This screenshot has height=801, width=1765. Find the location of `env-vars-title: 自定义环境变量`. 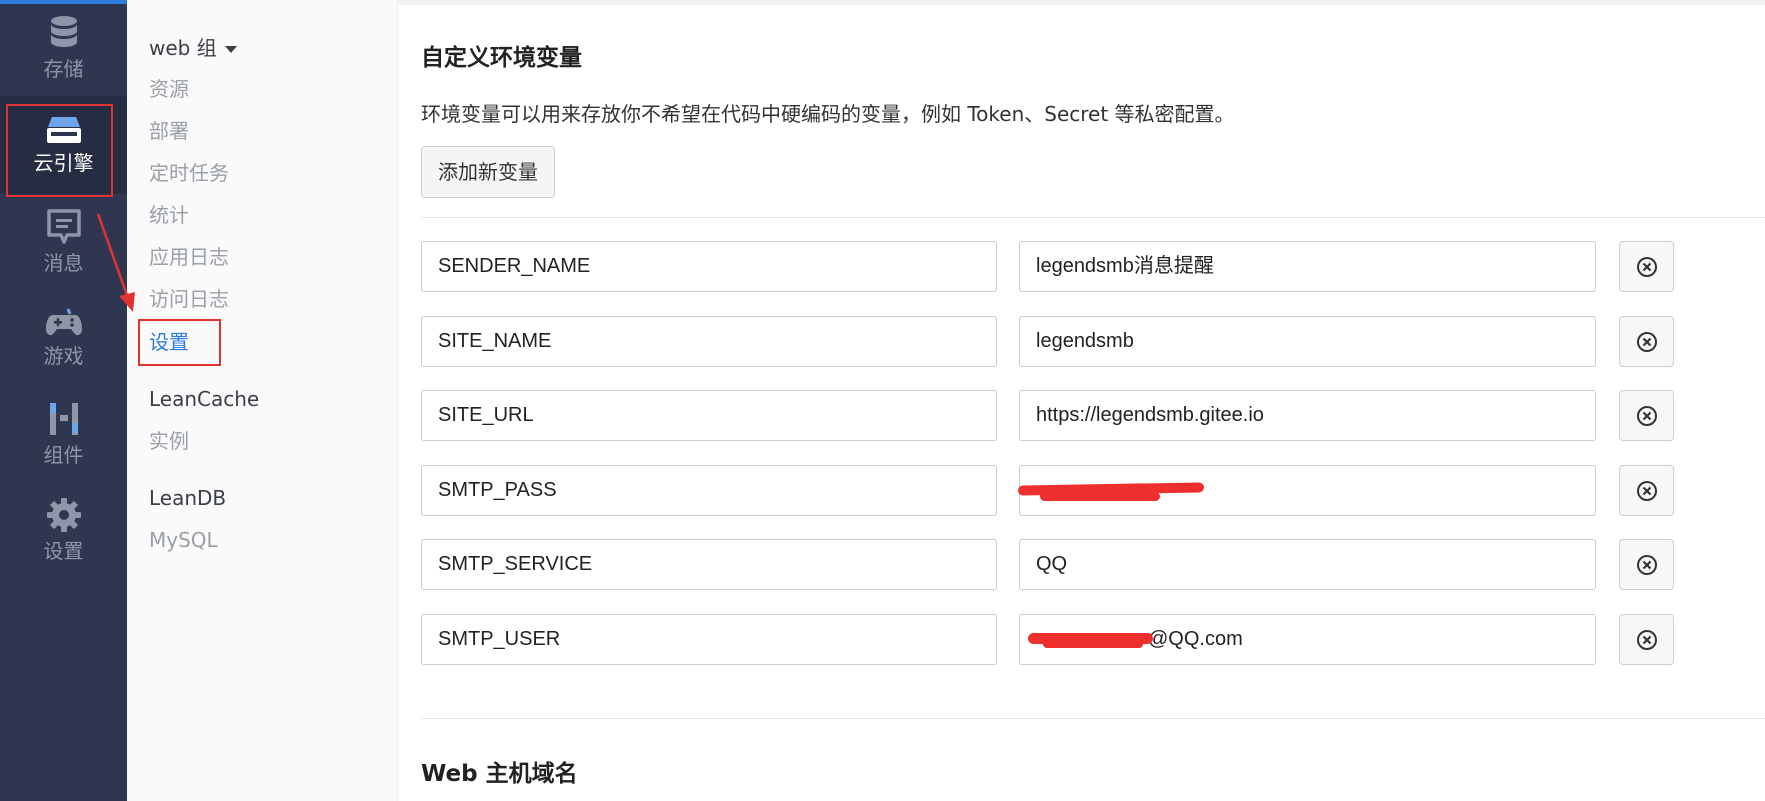

env-vars-title: 自定义环境变量 is located at coordinates (501, 58).